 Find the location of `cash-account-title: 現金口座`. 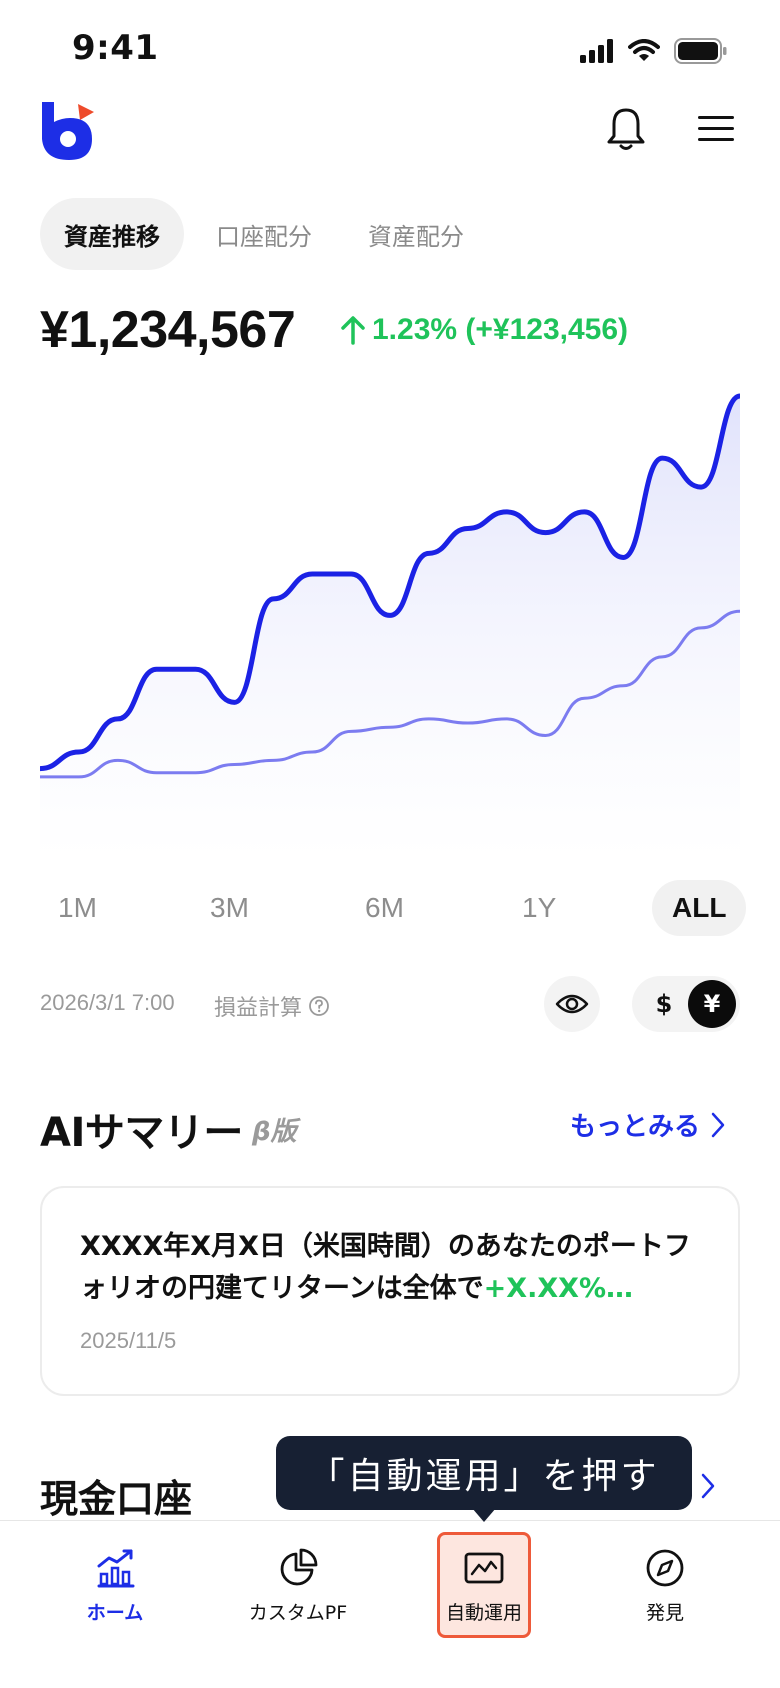

cash-account-title: 現金口座 is located at coordinates (116, 1499).